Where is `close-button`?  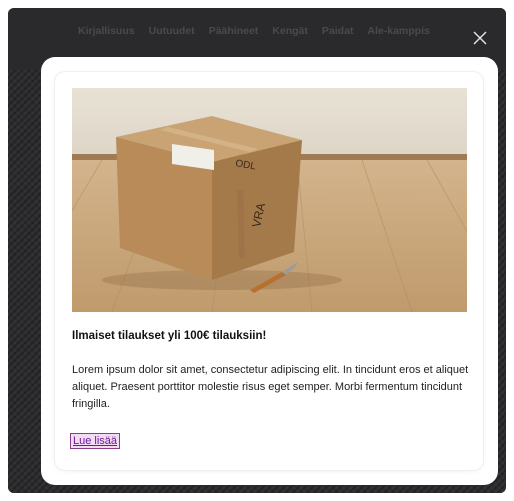 close-button is located at coordinates (480, 38).